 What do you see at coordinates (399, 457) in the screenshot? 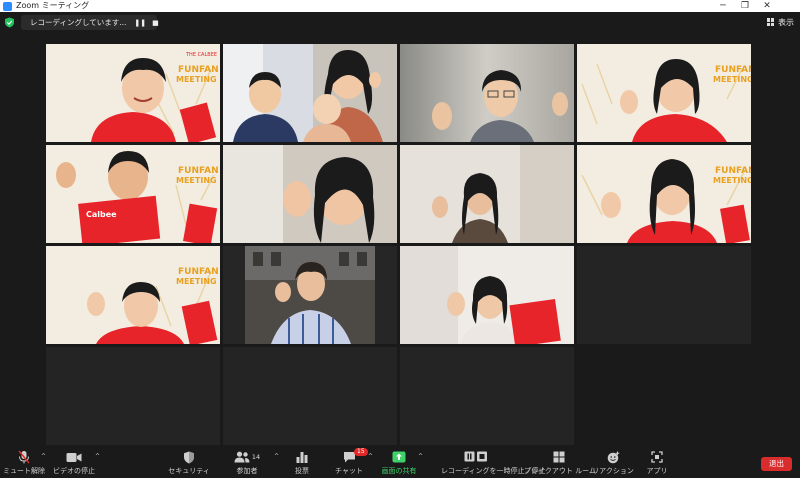
I see `share-screen-icon` at bounding box center [399, 457].